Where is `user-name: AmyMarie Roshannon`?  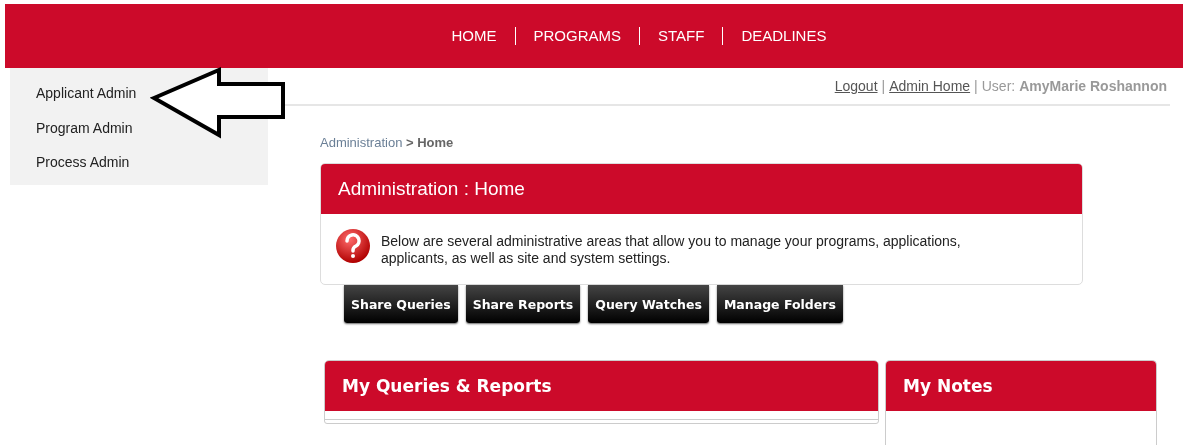 user-name: AmyMarie Roshannon is located at coordinates (1093, 86).